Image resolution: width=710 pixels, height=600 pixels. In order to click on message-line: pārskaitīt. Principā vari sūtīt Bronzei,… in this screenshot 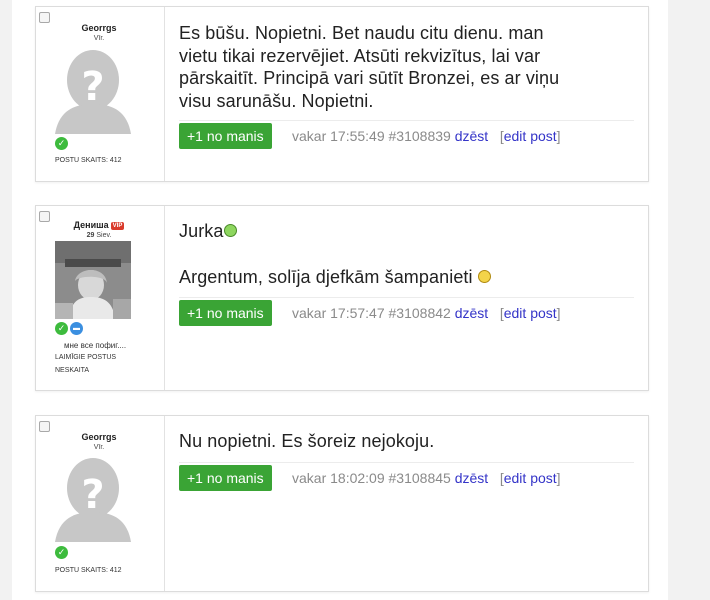, I will do `click(369, 78)`.